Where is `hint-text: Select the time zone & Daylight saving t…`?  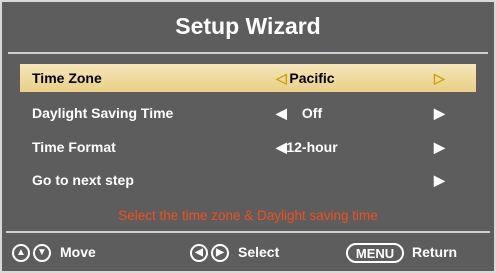 hint-text: Select the time zone & Daylight saving t… is located at coordinates (248, 215).